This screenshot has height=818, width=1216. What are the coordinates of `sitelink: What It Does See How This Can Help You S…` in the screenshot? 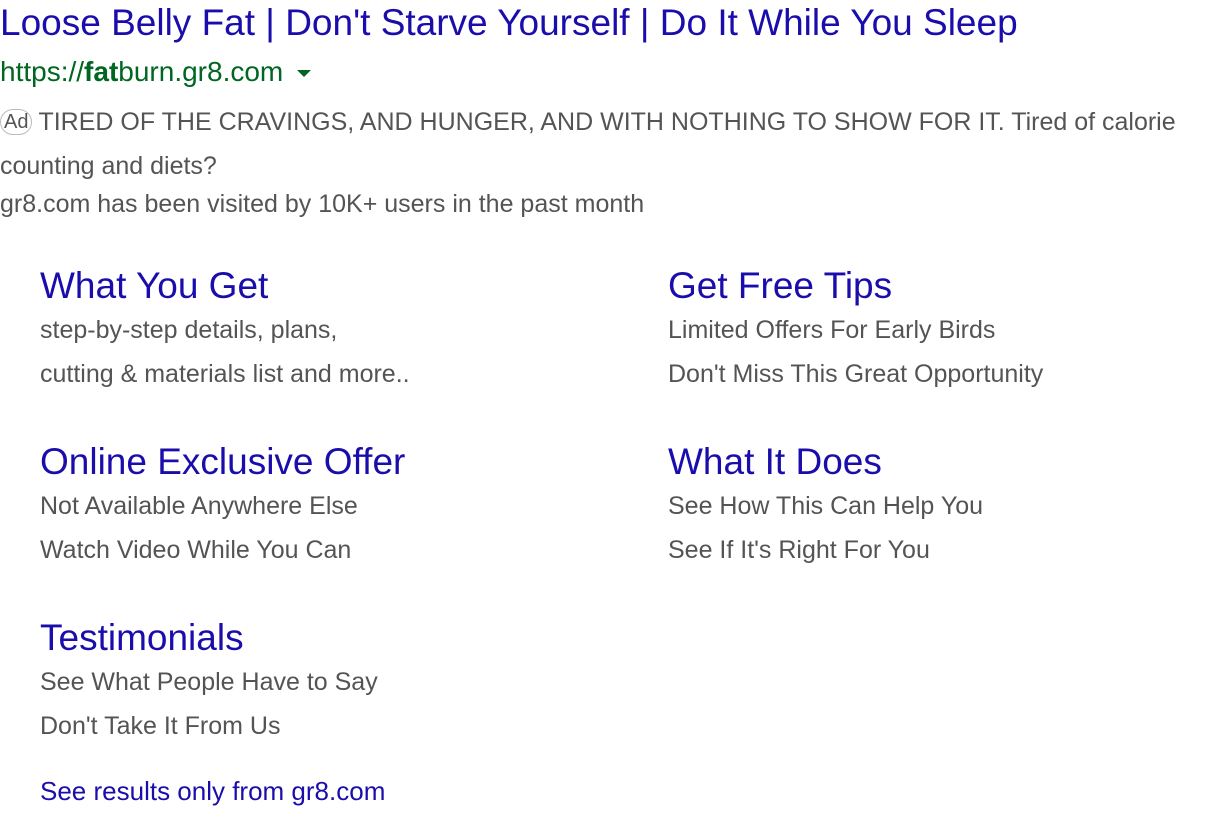 It's located at (942, 506).